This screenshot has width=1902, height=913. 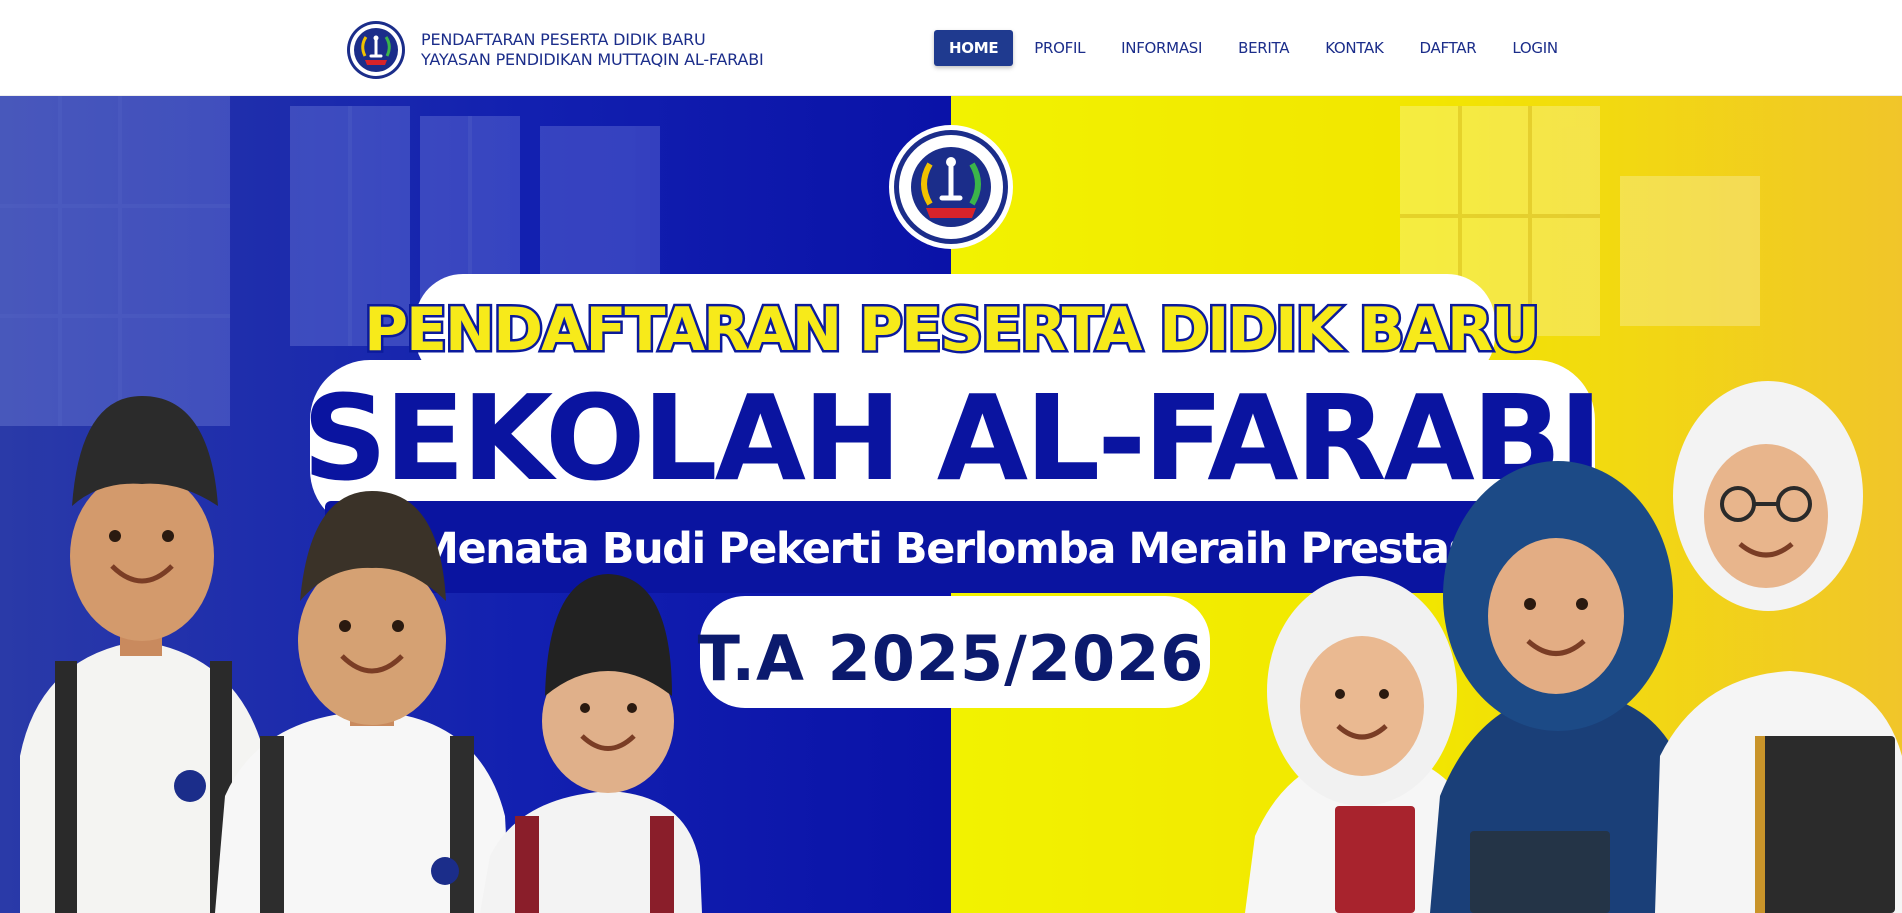 What do you see at coordinates (1161, 48) in the screenshot?
I see `nav-informasi: INFORMASI` at bounding box center [1161, 48].